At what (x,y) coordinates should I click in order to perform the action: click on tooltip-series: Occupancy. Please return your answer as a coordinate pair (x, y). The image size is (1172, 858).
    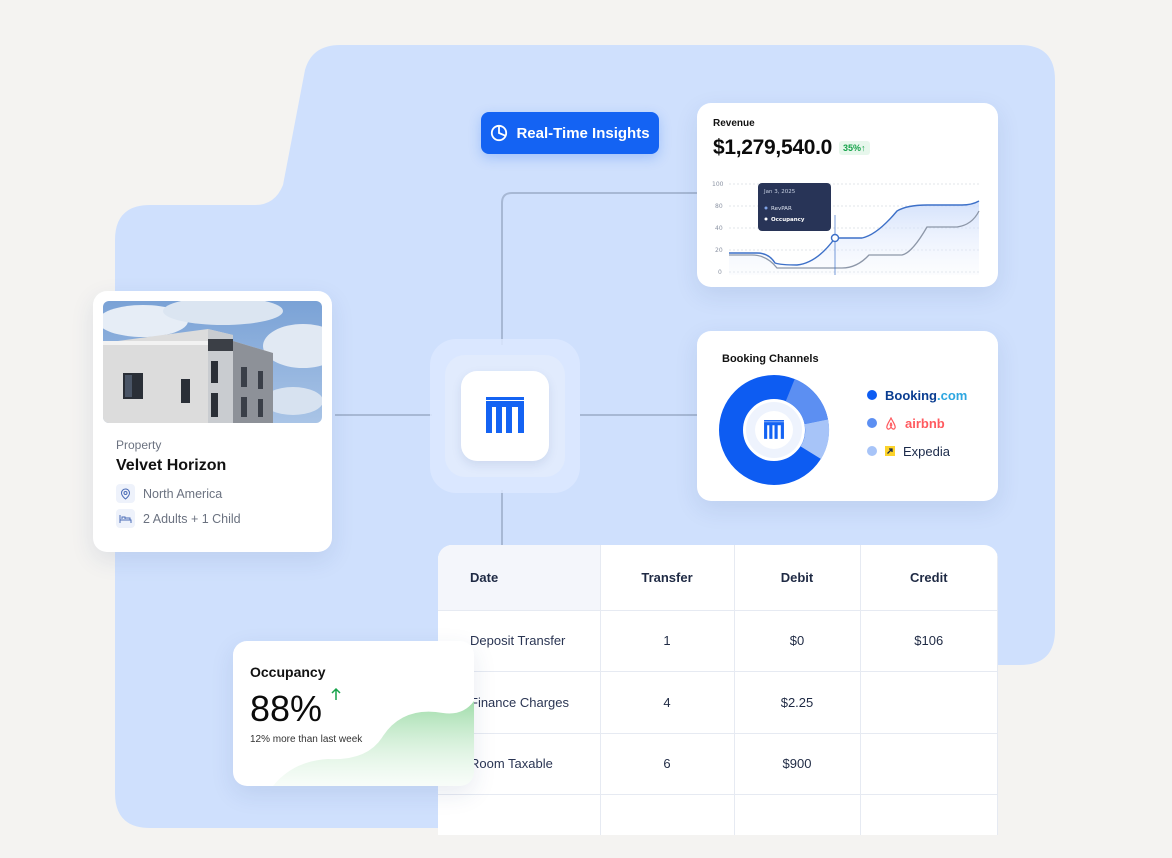
    Looking at the image, I should click on (788, 220).